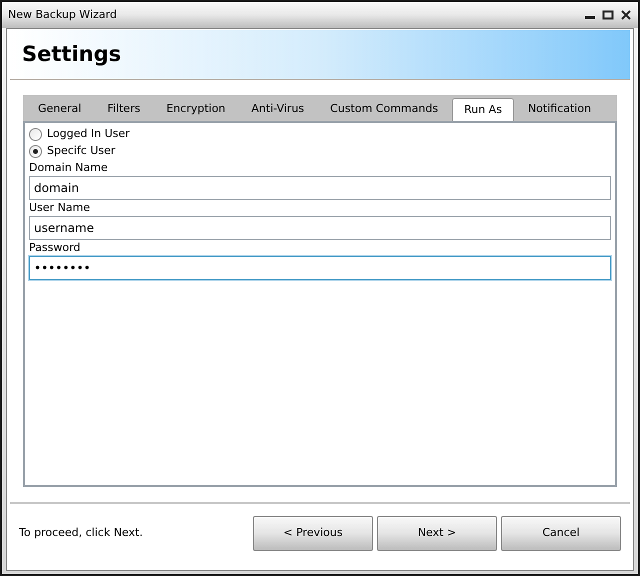  Describe the element at coordinates (384, 109) in the screenshot. I see `tab: Custom Commands` at that location.